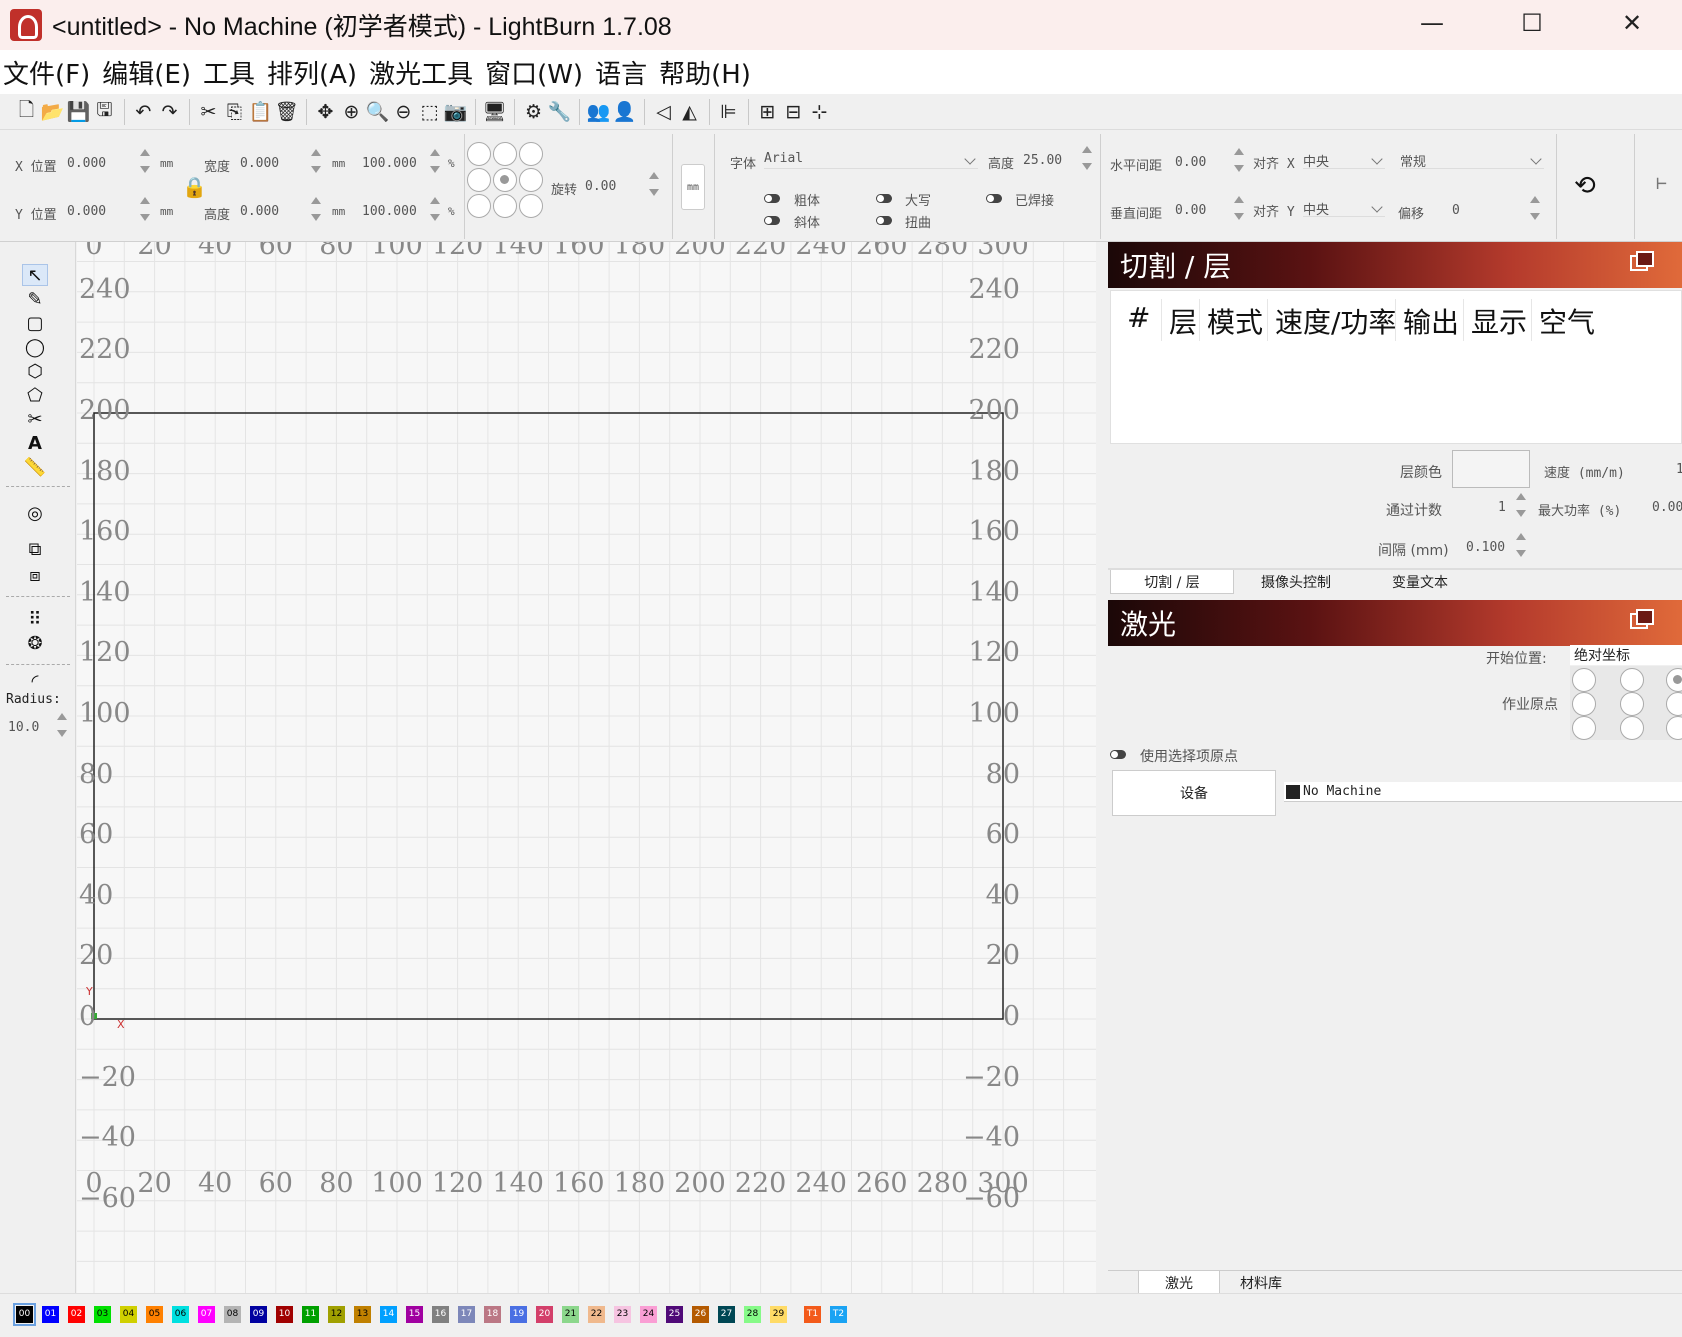 The height and width of the screenshot is (1337, 1682). Describe the element at coordinates (286, 112) in the screenshot. I see `delete-icon: 🗑` at that location.